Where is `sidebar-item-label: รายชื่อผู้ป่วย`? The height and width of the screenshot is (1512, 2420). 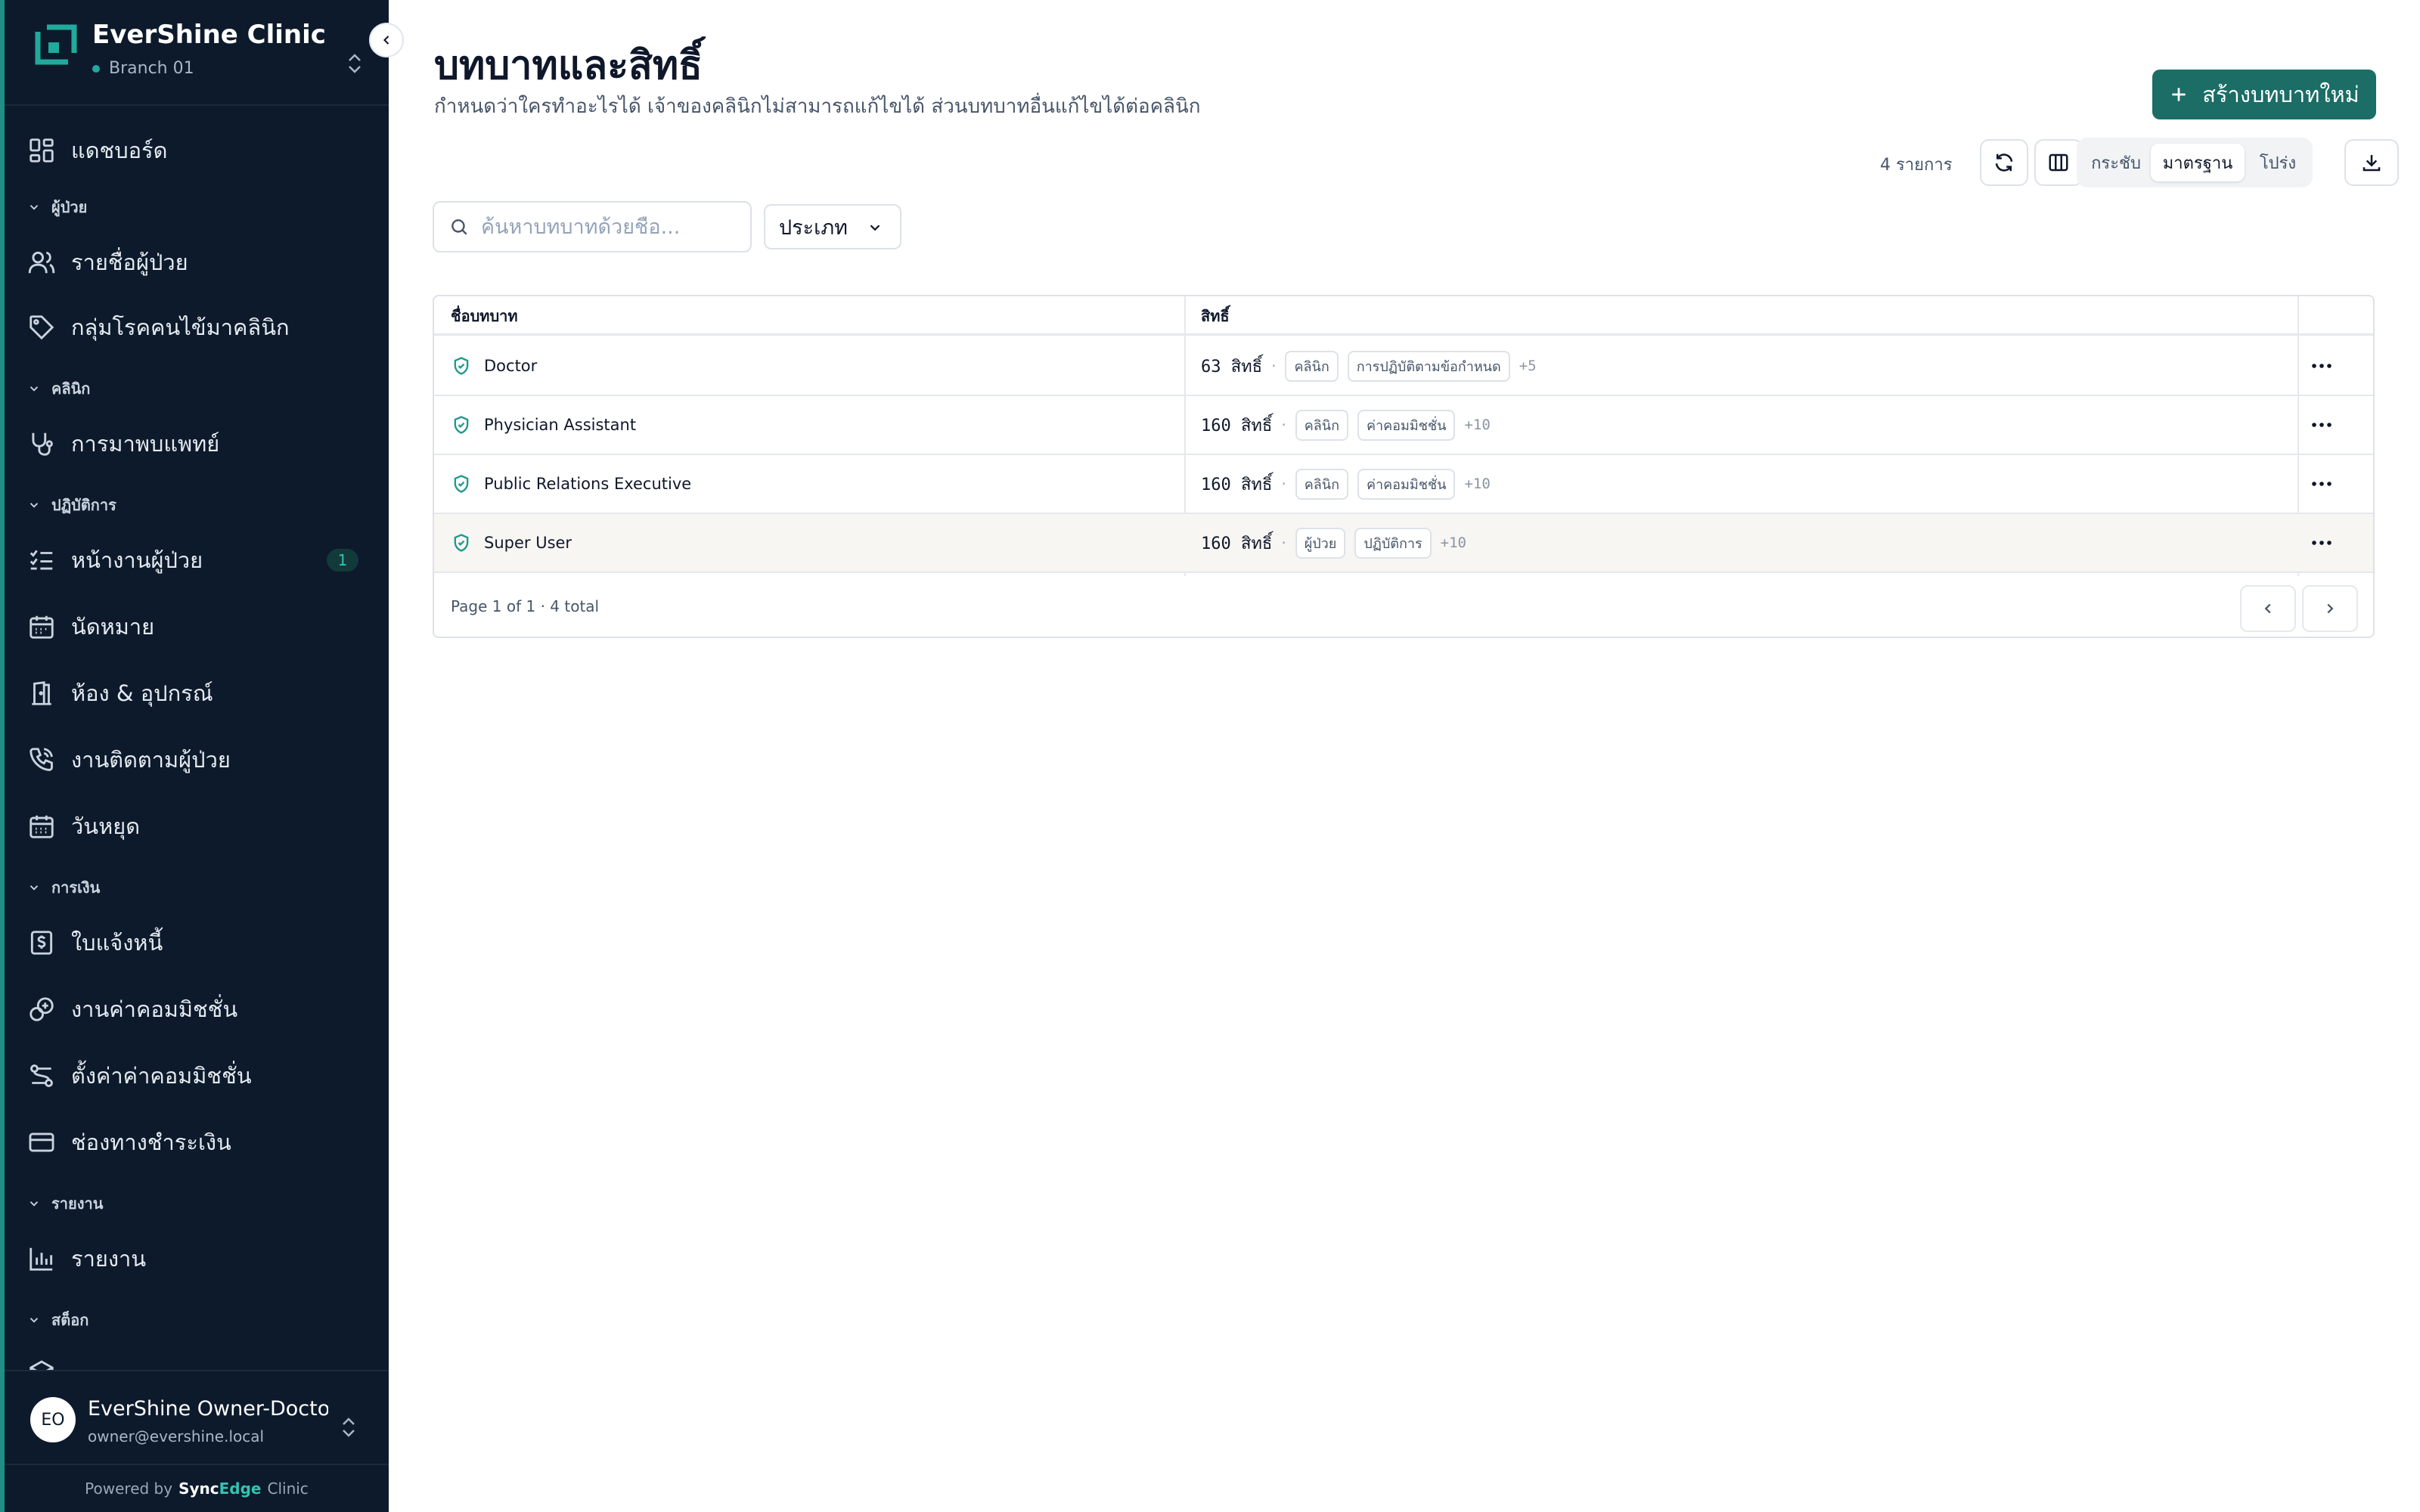 sidebar-item-label: รายชื่อผู้ป่วย is located at coordinates (129, 262).